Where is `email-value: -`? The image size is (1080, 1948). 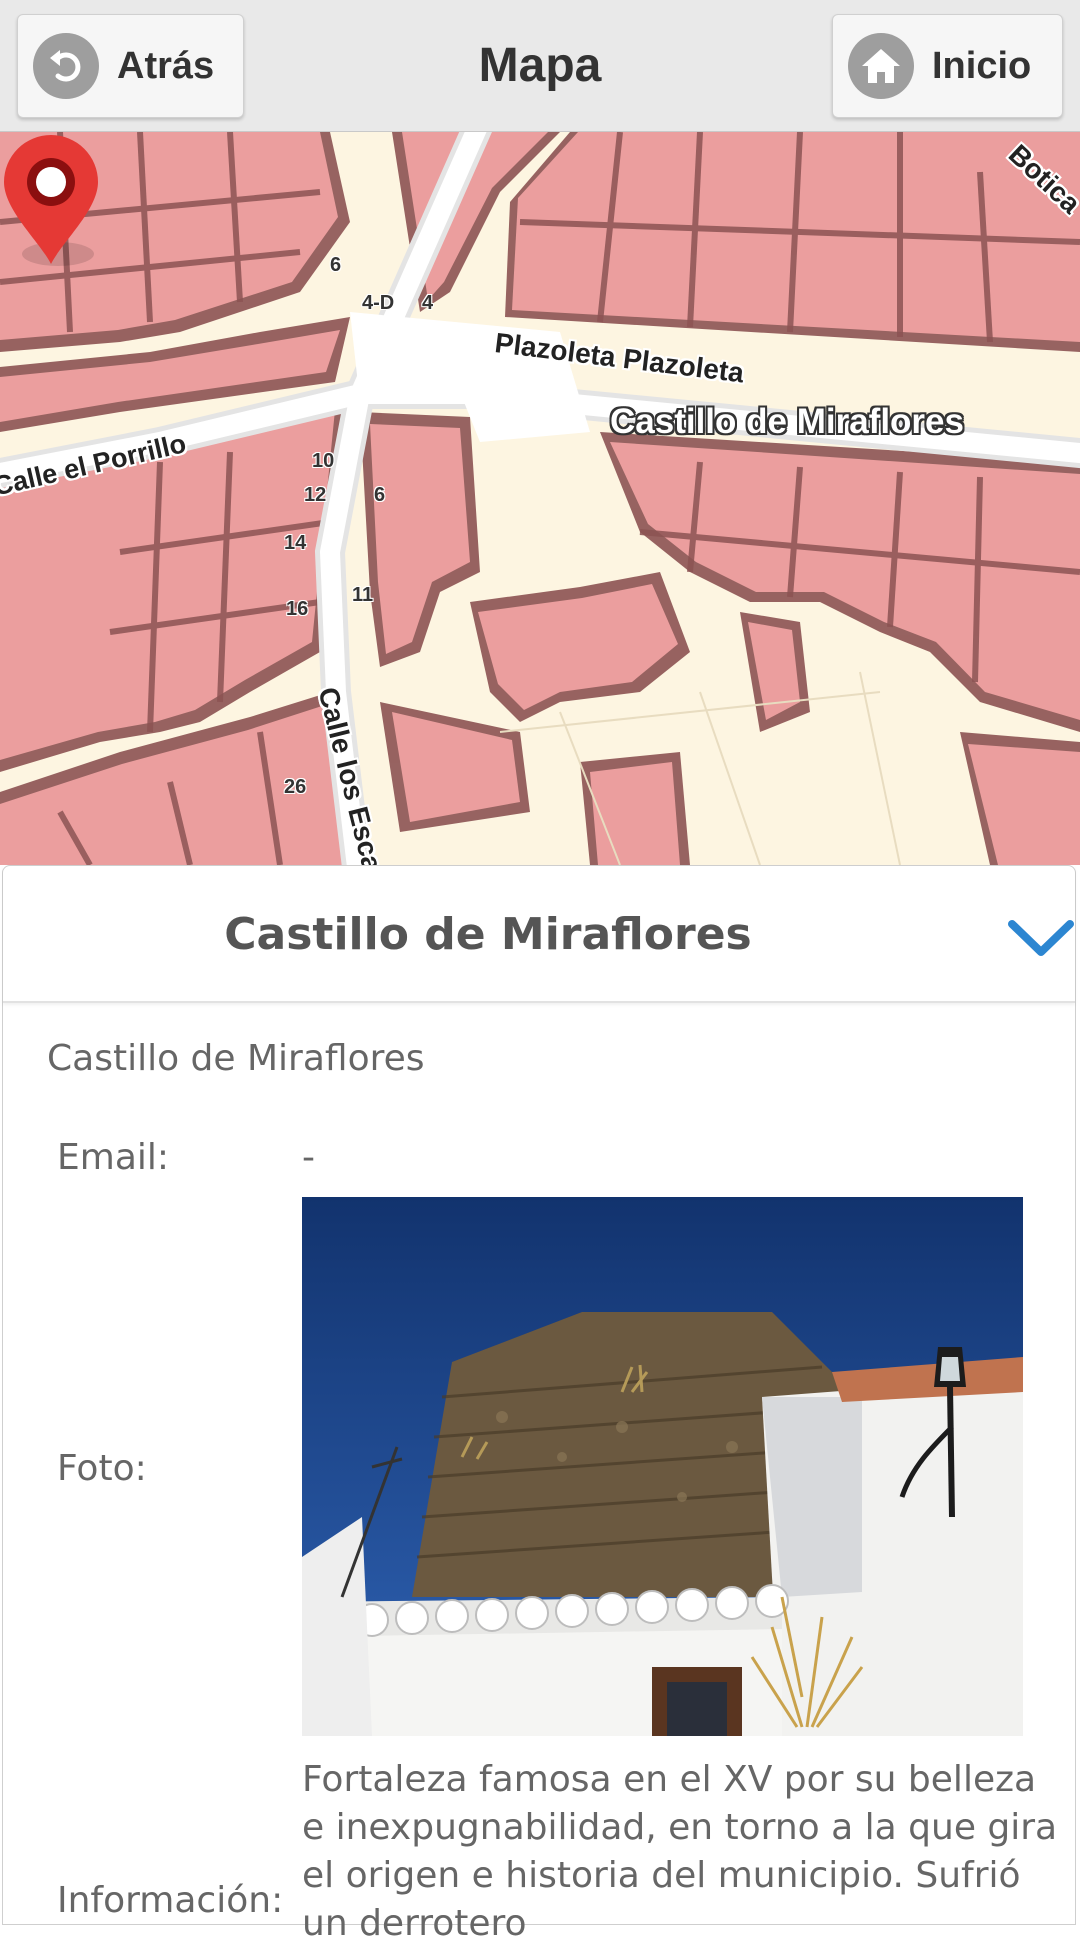 email-value: - is located at coordinates (308, 1157).